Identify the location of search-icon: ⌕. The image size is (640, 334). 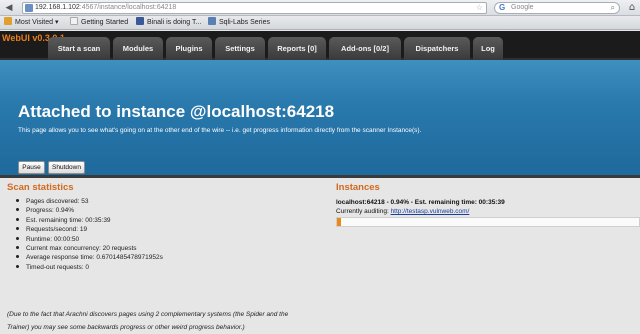
(613, 8).